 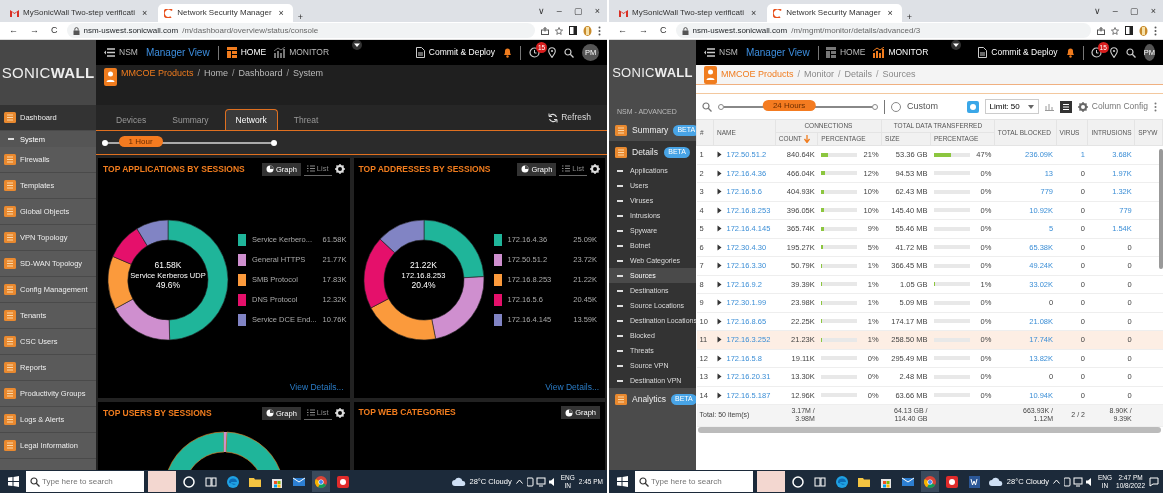 What do you see at coordinates (553, 117) in the screenshot?
I see `refresh-icon` at bounding box center [553, 117].